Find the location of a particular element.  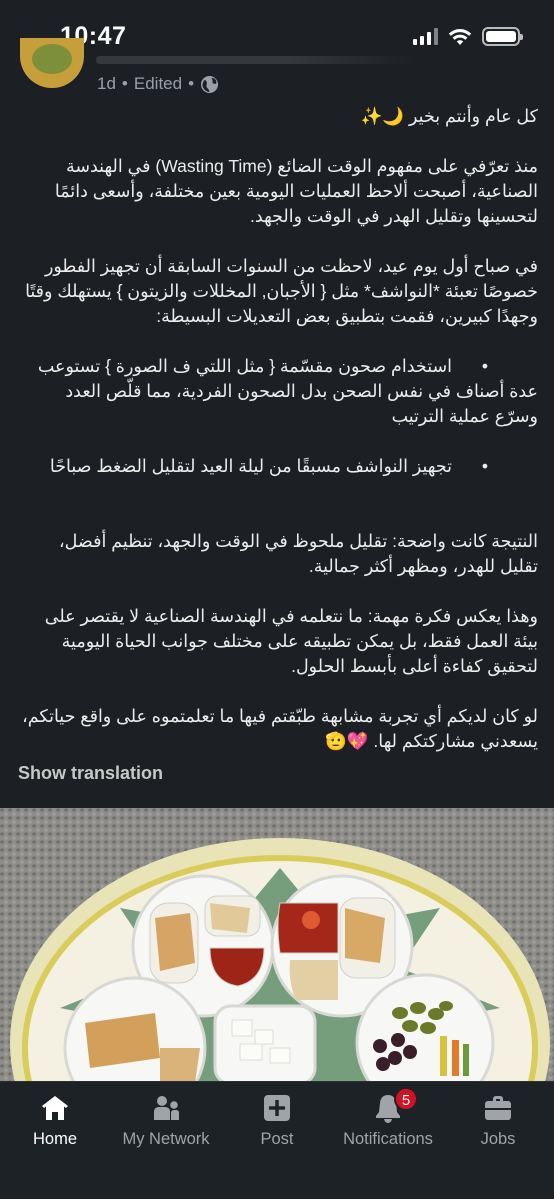

bell-icon-wrap: 5 is located at coordinates (395, 1105).